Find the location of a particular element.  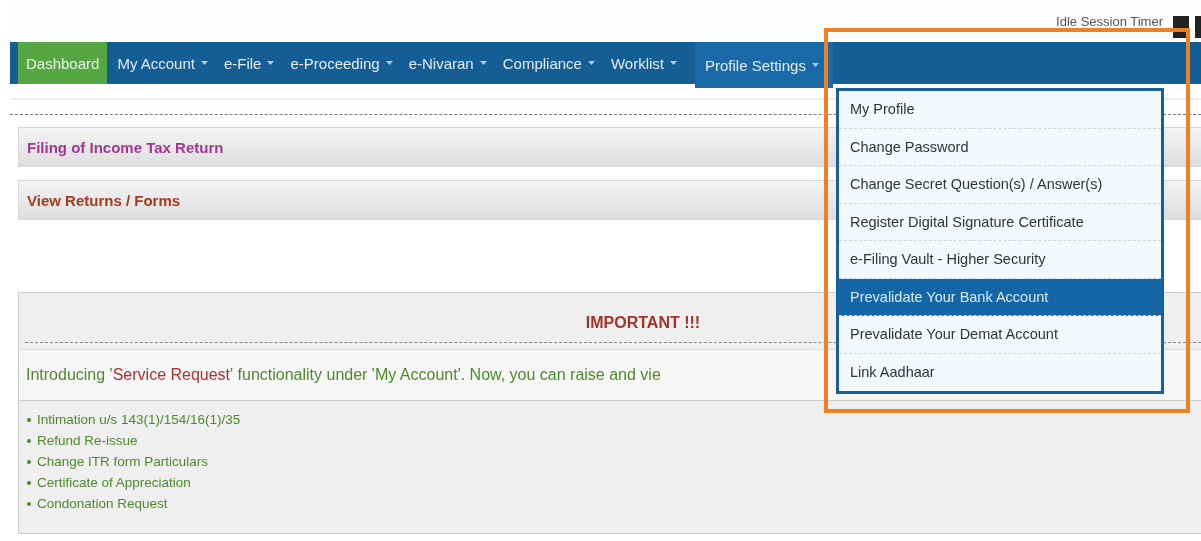

dropdown-item: e-Filing Vault - Higher Security is located at coordinates (1000, 260).